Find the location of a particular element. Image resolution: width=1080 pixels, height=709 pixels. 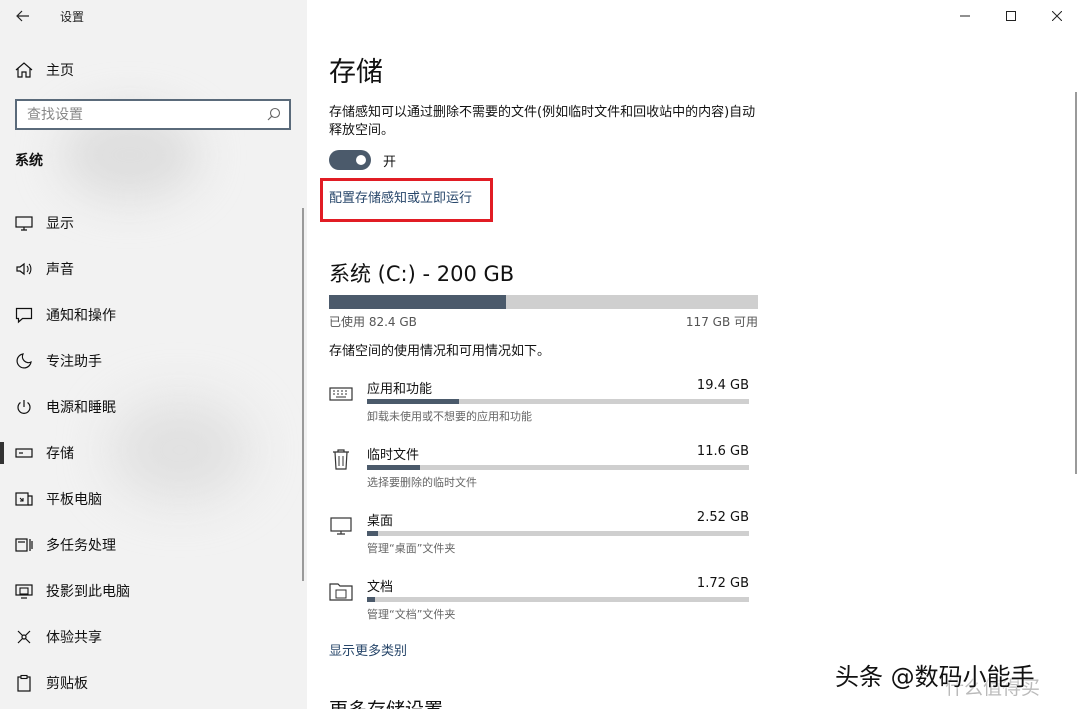

category-description: 管理“桌面”文件夹 is located at coordinates (411, 548).